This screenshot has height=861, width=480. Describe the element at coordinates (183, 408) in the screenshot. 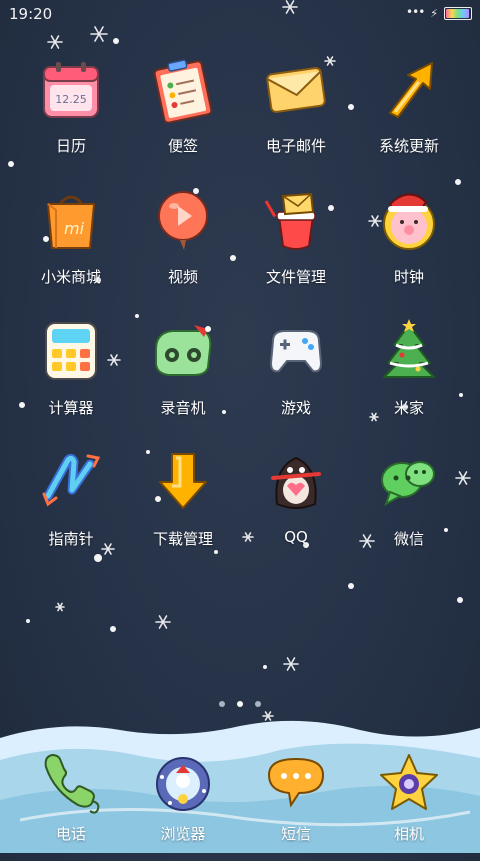

I see `app-label: 录音机` at that location.